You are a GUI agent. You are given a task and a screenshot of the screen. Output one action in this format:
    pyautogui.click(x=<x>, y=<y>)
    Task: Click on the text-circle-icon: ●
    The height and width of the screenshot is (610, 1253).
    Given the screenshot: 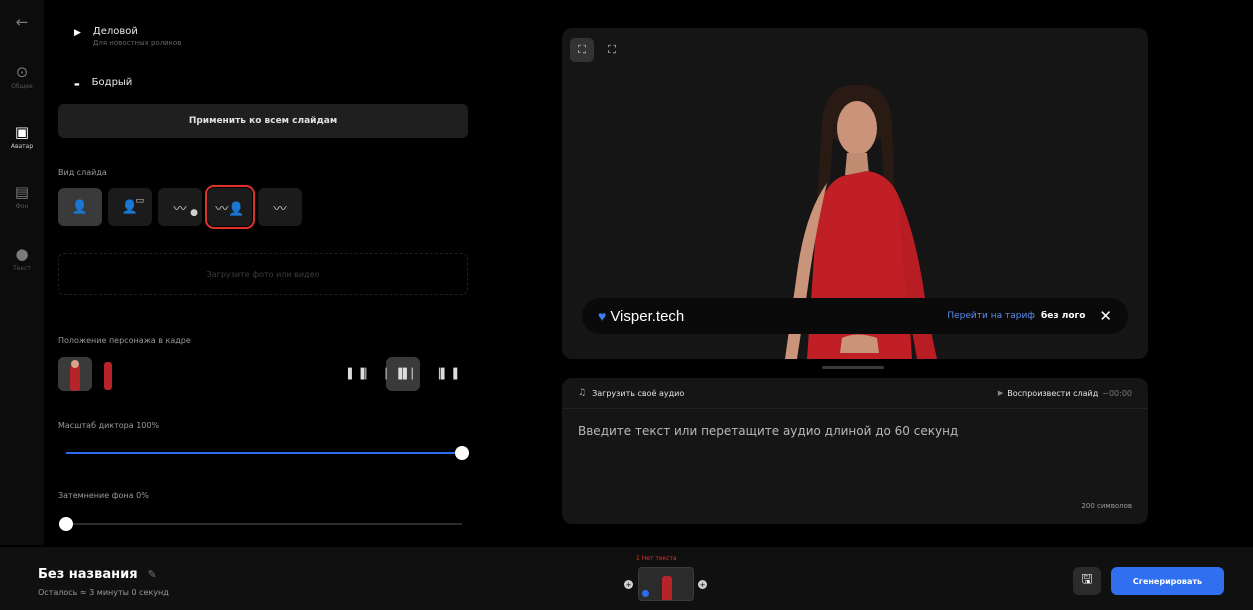 What is the action you would take?
    pyautogui.click(x=22, y=254)
    